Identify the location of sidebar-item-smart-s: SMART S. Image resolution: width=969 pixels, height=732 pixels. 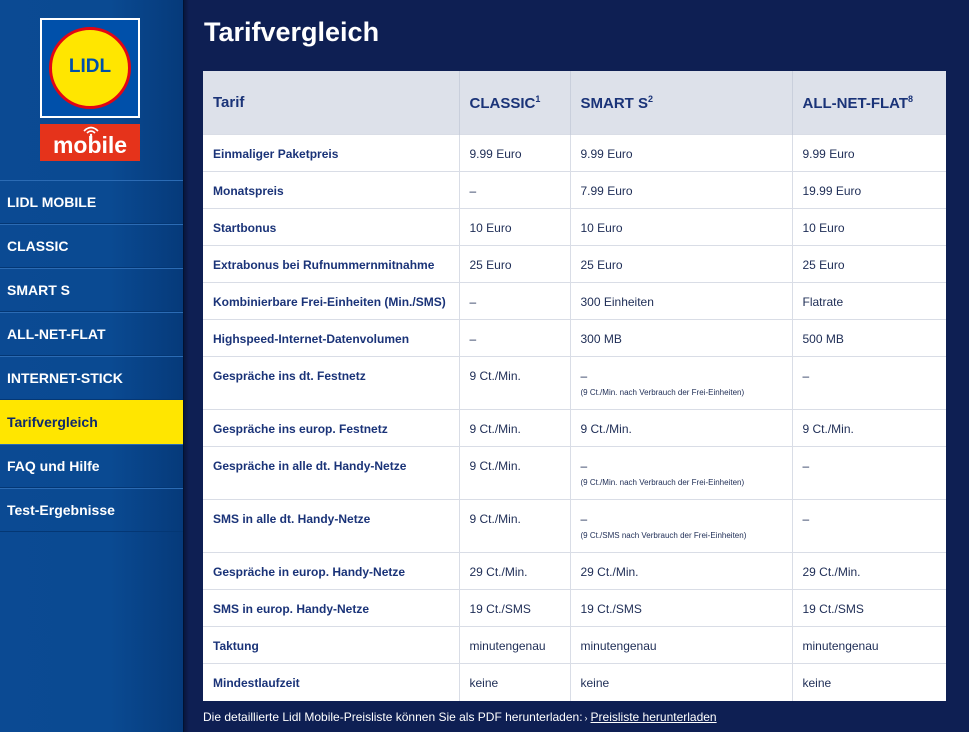
(91, 290).